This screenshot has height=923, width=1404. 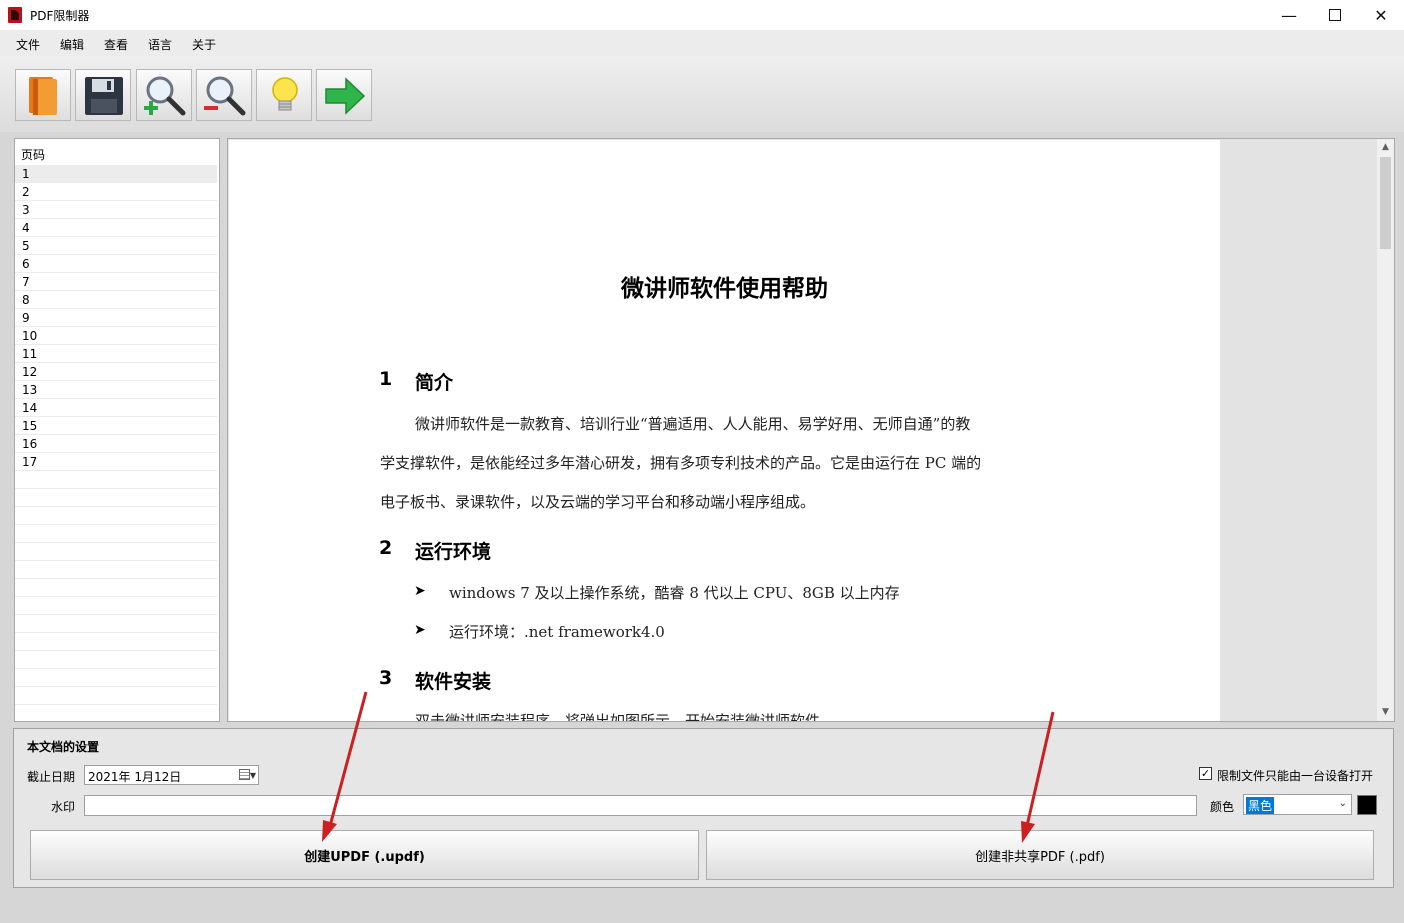 I want to click on page-list-row: 3, so click(x=116, y=210).